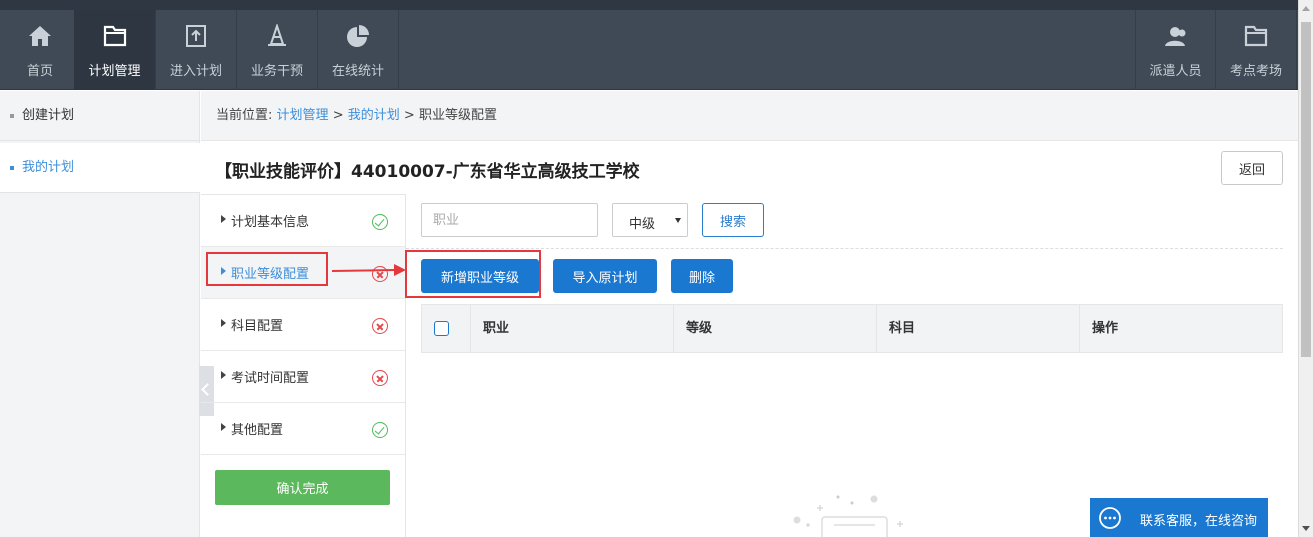 The image size is (1313, 537). What do you see at coordinates (733, 220) in the screenshot?
I see `search-button: 搜索` at bounding box center [733, 220].